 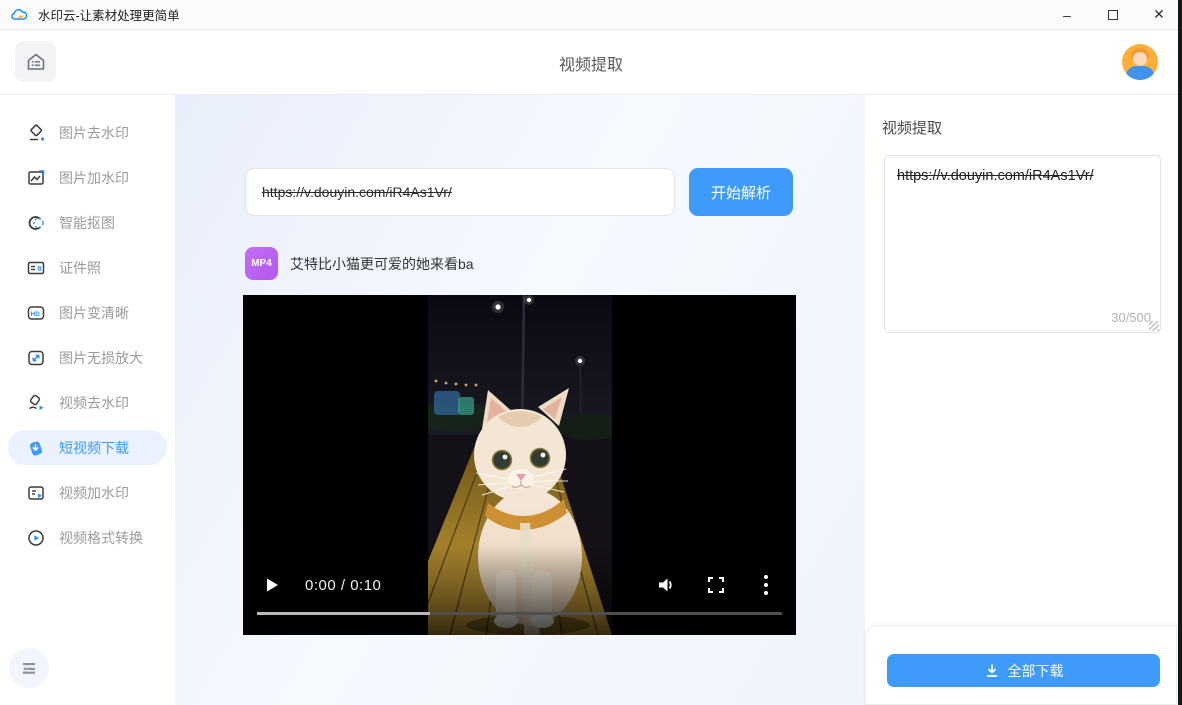 I want to click on svg-text: 8, so click(x=39, y=268).